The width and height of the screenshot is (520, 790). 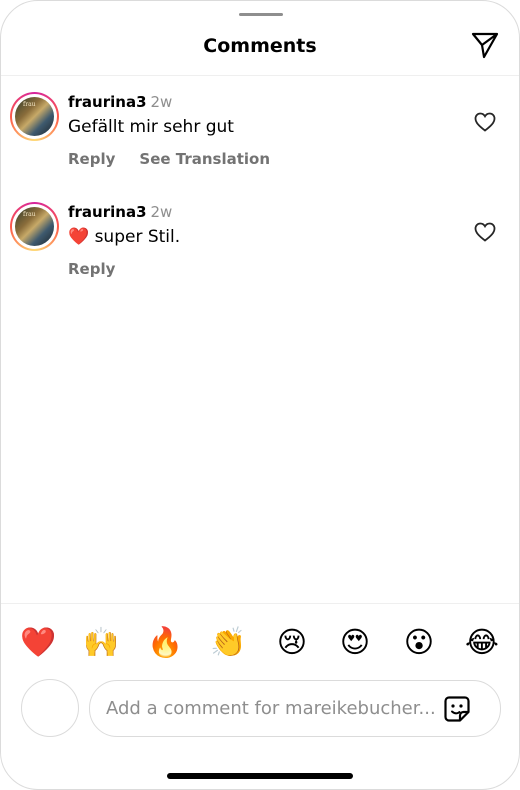 What do you see at coordinates (482, 642) in the screenshot?
I see `laughing-emoji-button: 😂` at bounding box center [482, 642].